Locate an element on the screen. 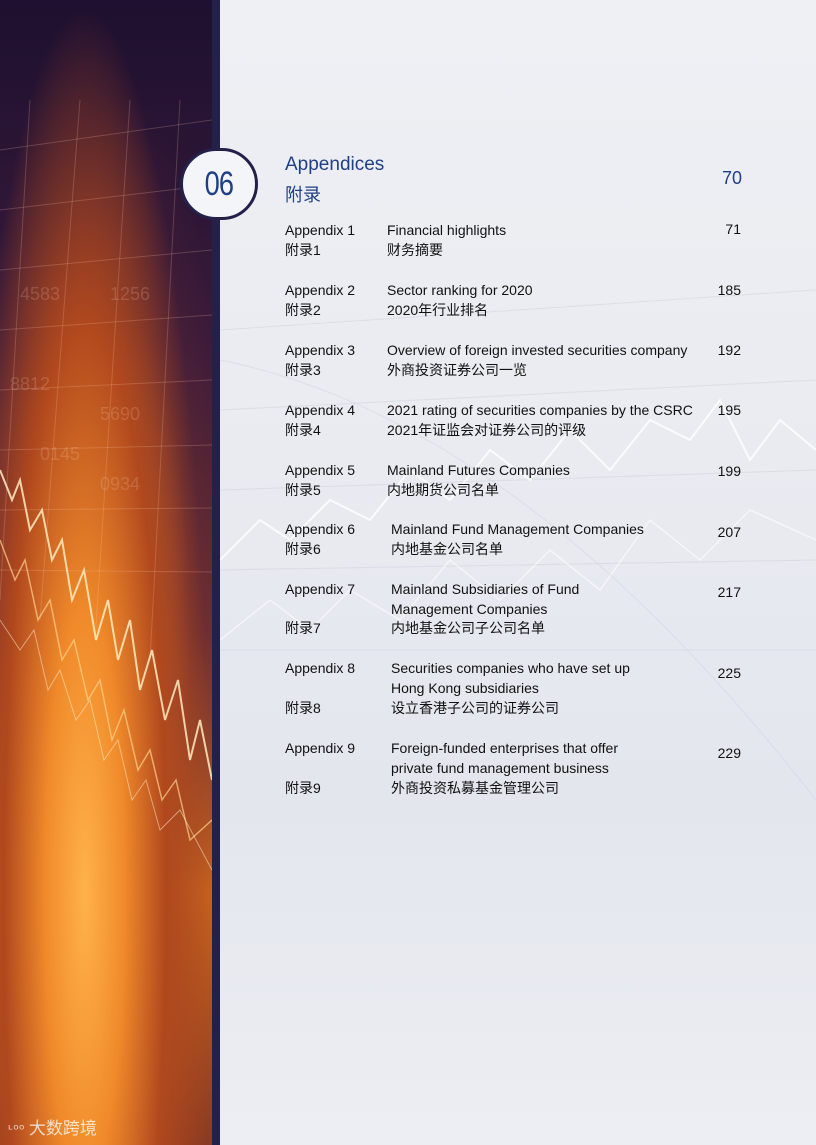 This screenshot has height=1145, width=816. entry-page-number: 199 is located at coordinates (729, 471).